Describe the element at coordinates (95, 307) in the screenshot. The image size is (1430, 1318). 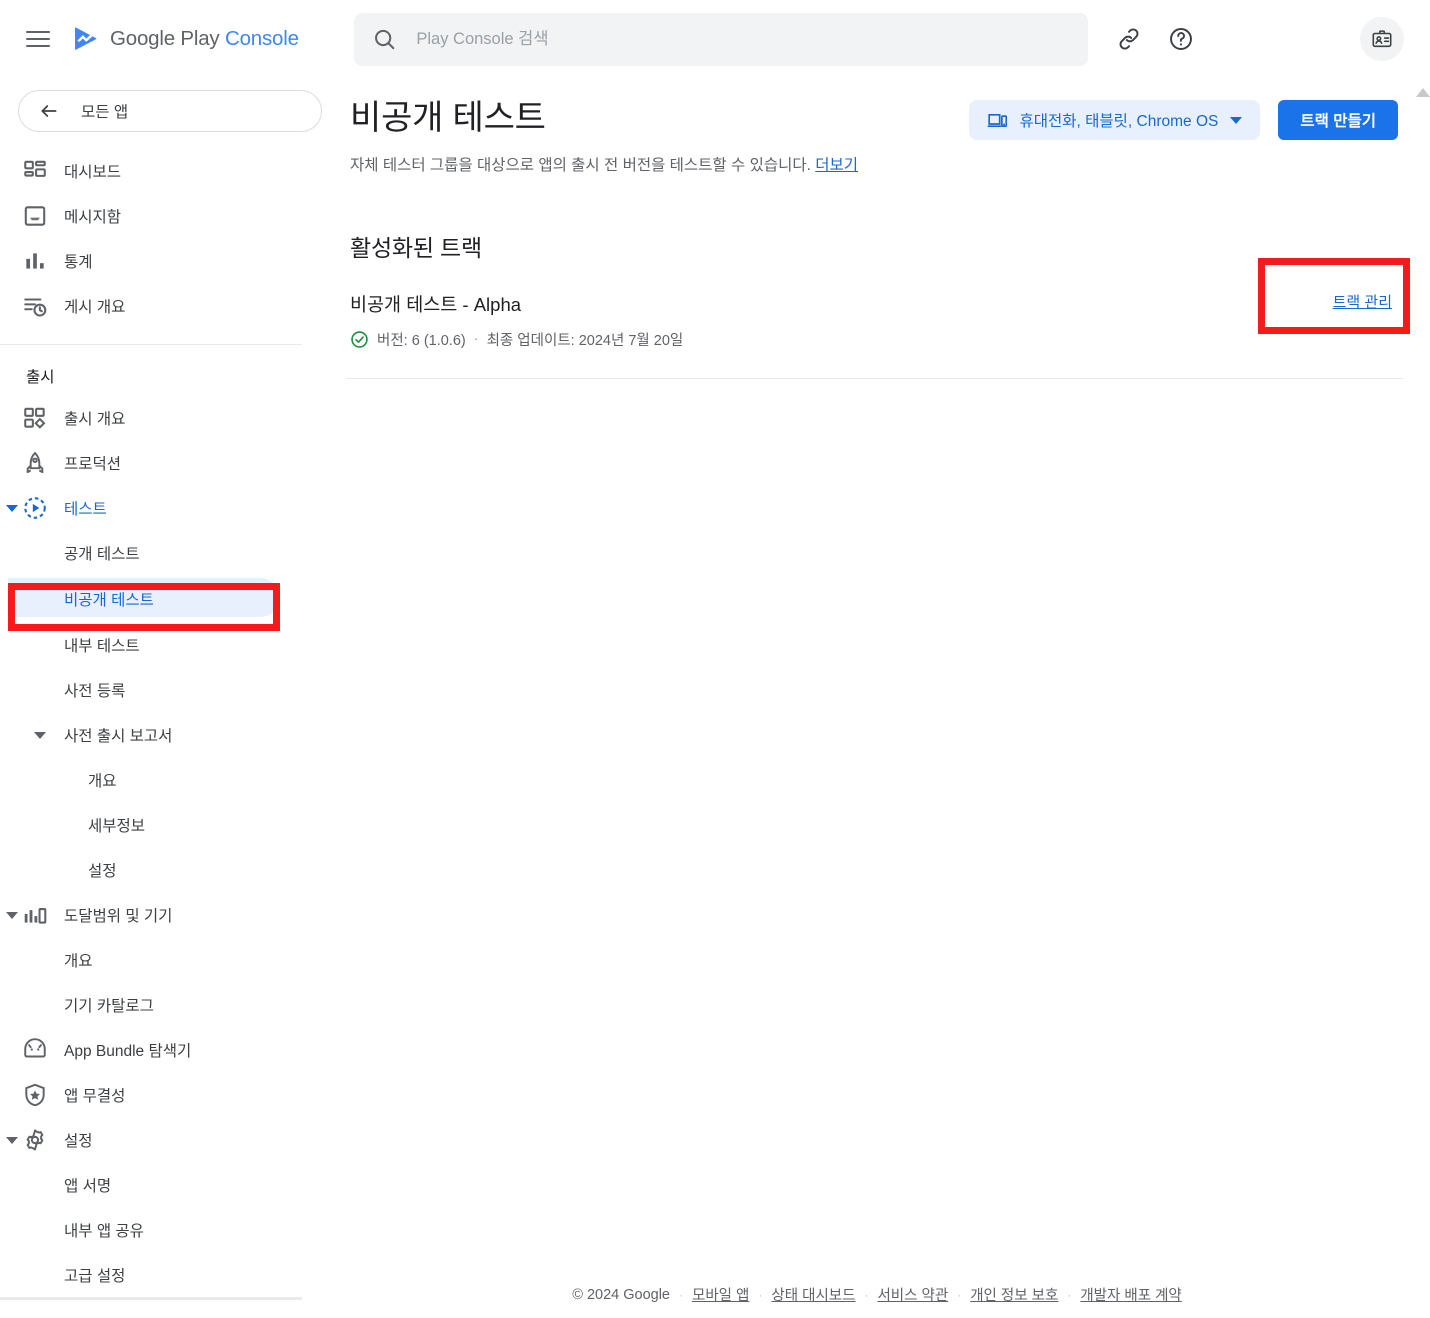
I see `sidebar-item-label: 게시 개요` at that location.